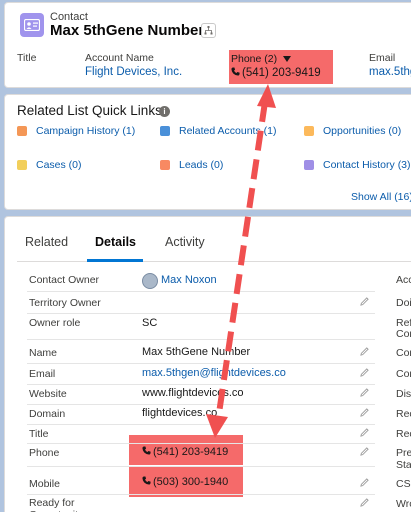 This screenshot has width=411, height=512. What do you see at coordinates (43, 353) in the screenshot?
I see `name-label: Name` at bounding box center [43, 353].